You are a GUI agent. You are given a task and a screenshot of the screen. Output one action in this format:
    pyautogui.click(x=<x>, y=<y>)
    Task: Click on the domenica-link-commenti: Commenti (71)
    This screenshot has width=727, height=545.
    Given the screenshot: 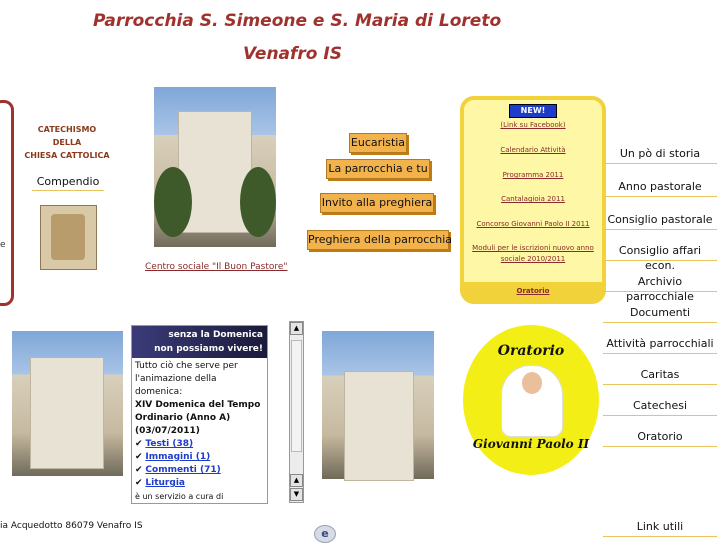 What is the action you would take?
    pyautogui.click(x=182, y=470)
    